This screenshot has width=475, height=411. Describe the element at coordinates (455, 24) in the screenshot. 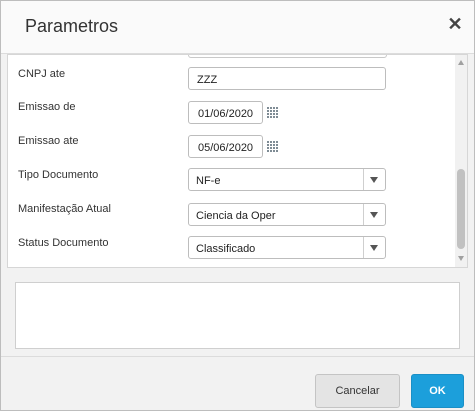

I see `close-icon: ✕` at that location.